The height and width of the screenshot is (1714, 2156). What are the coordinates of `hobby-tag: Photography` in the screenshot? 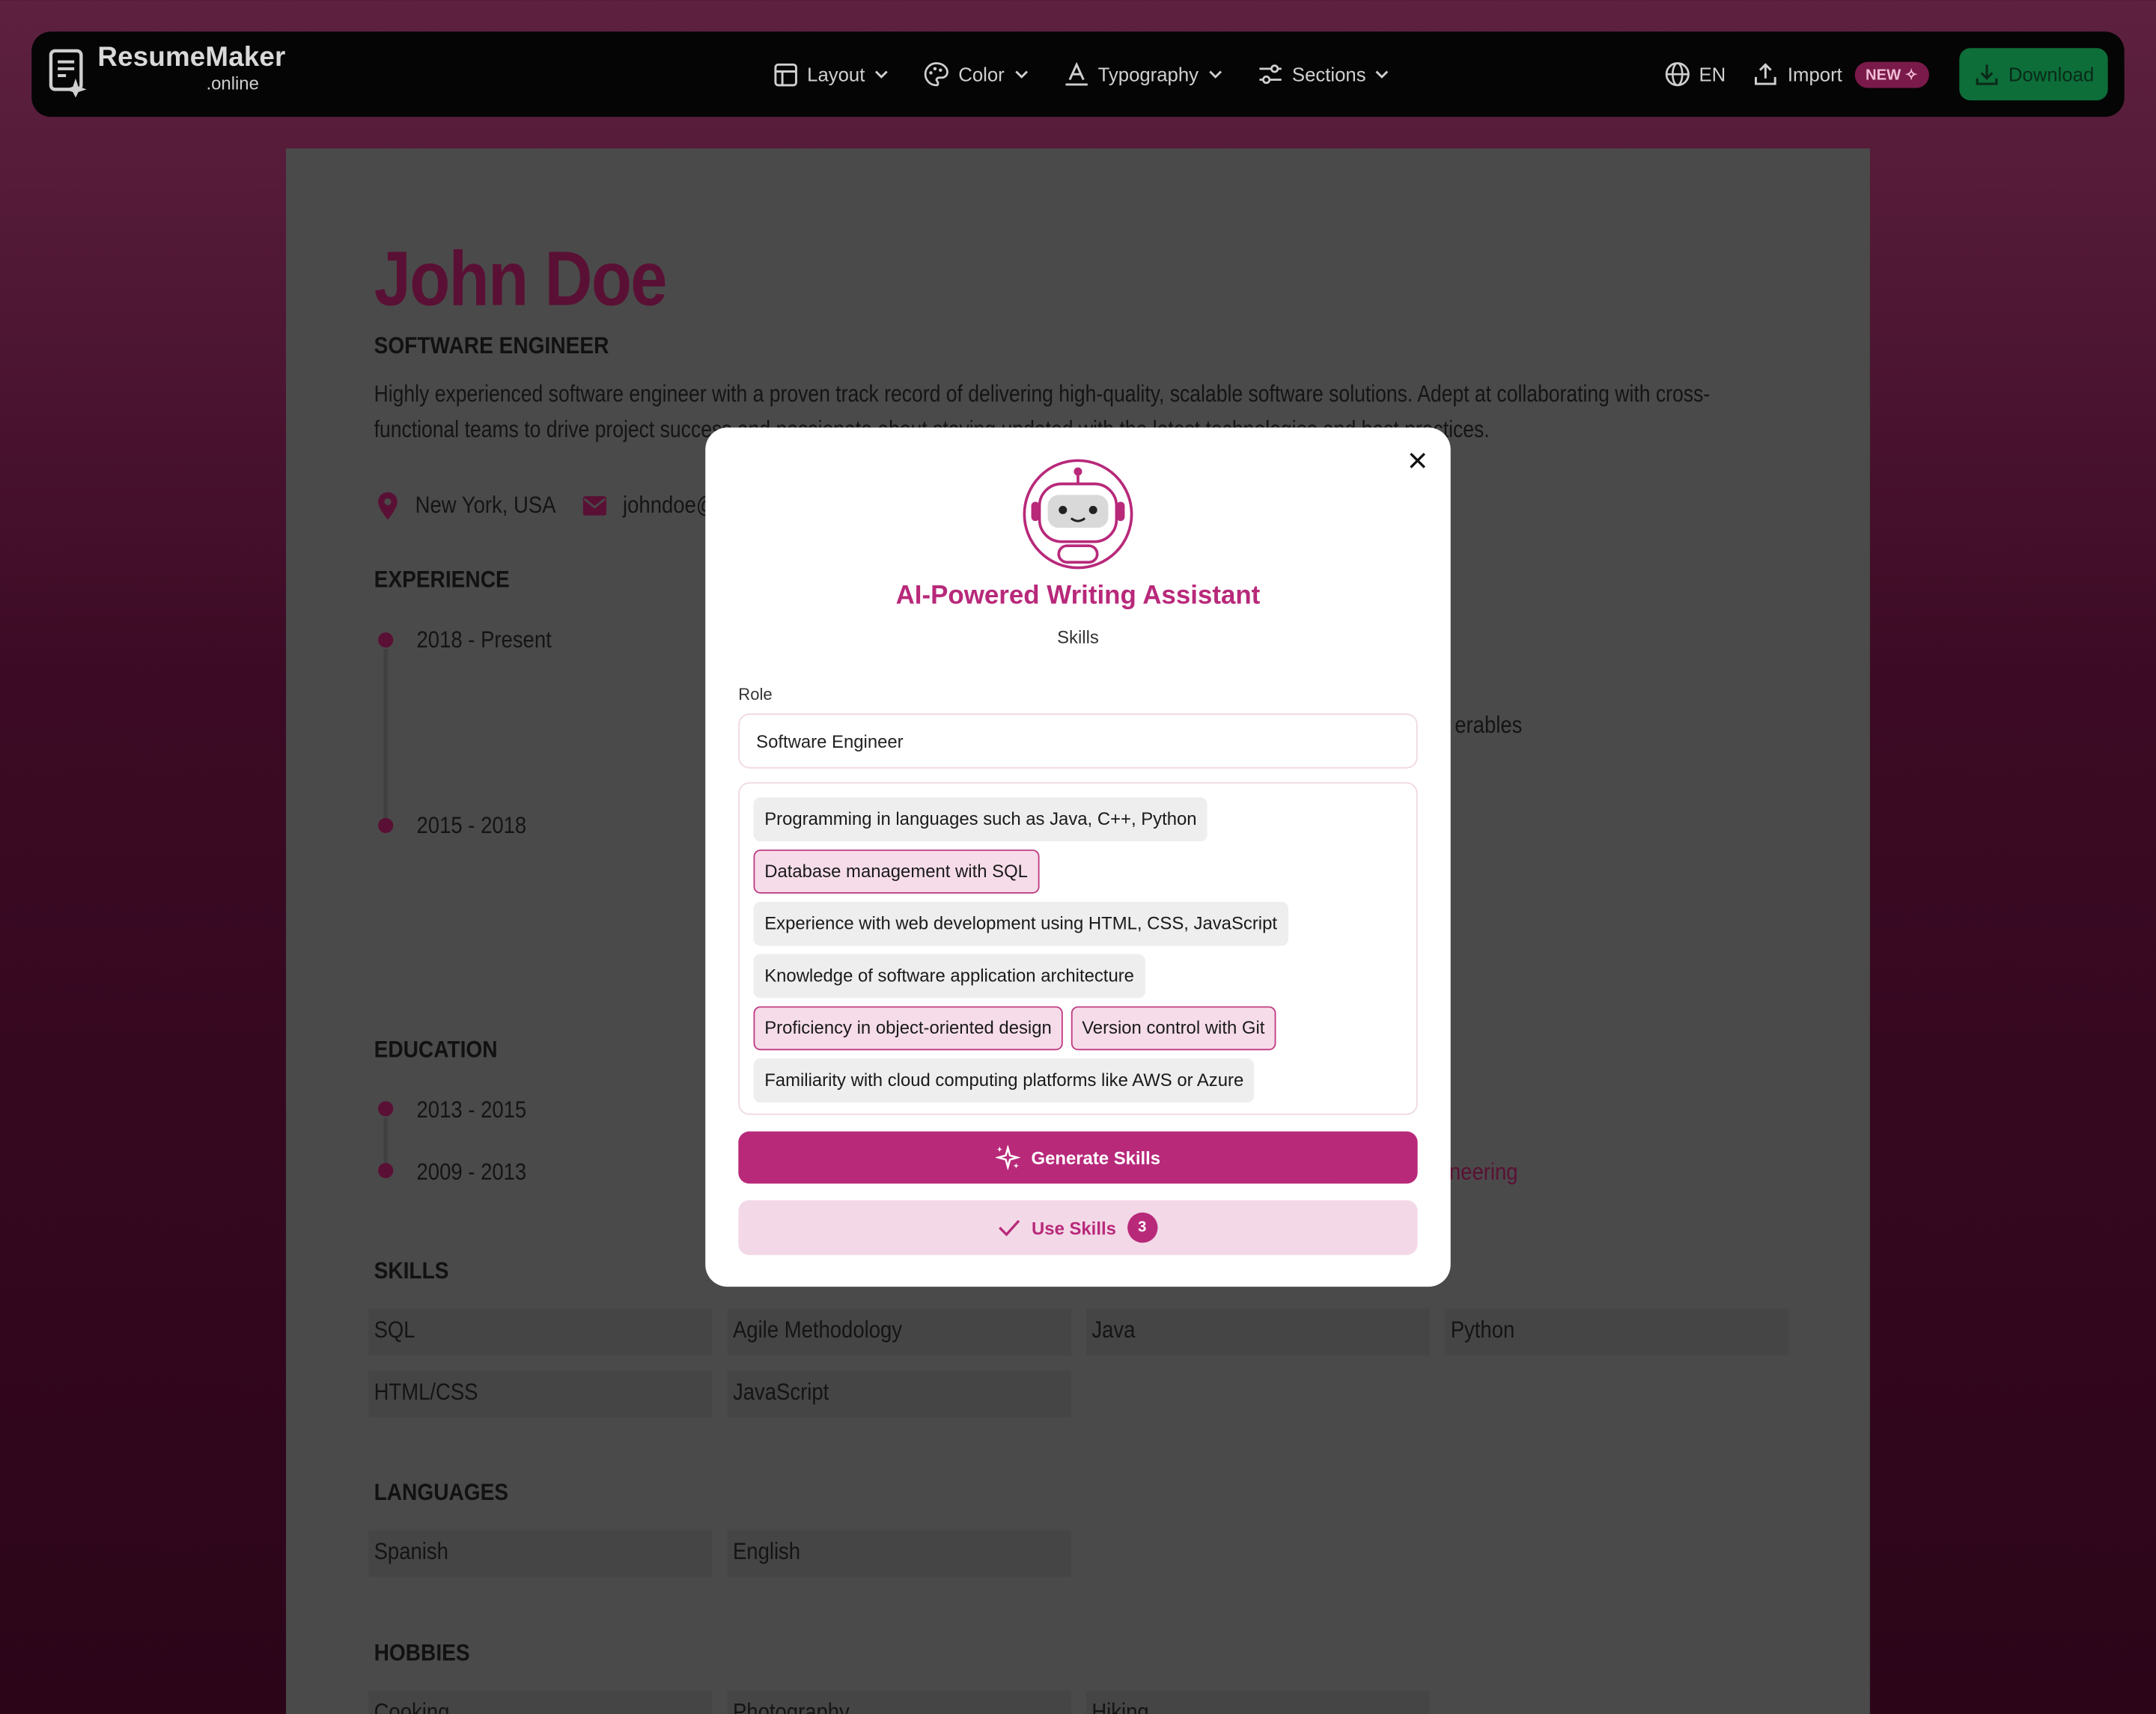 It's located at (899, 1702).